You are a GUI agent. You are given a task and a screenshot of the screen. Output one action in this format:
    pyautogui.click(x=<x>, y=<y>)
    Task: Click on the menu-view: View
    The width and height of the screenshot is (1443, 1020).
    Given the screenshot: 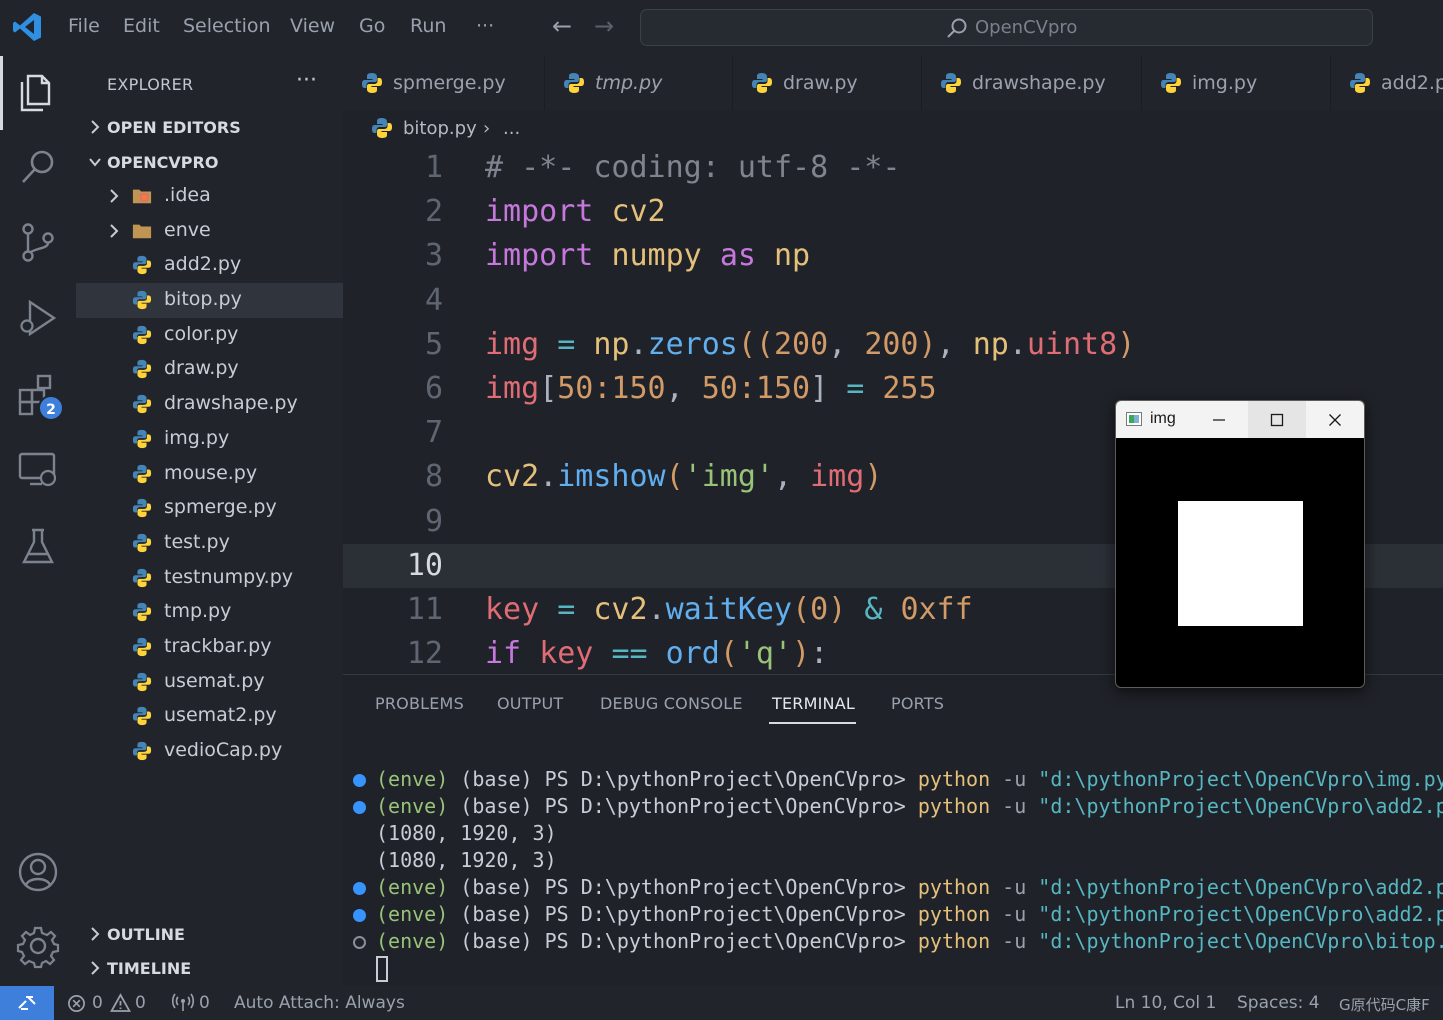 What is the action you would take?
    pyautogui.click(x=312, y=26)
    